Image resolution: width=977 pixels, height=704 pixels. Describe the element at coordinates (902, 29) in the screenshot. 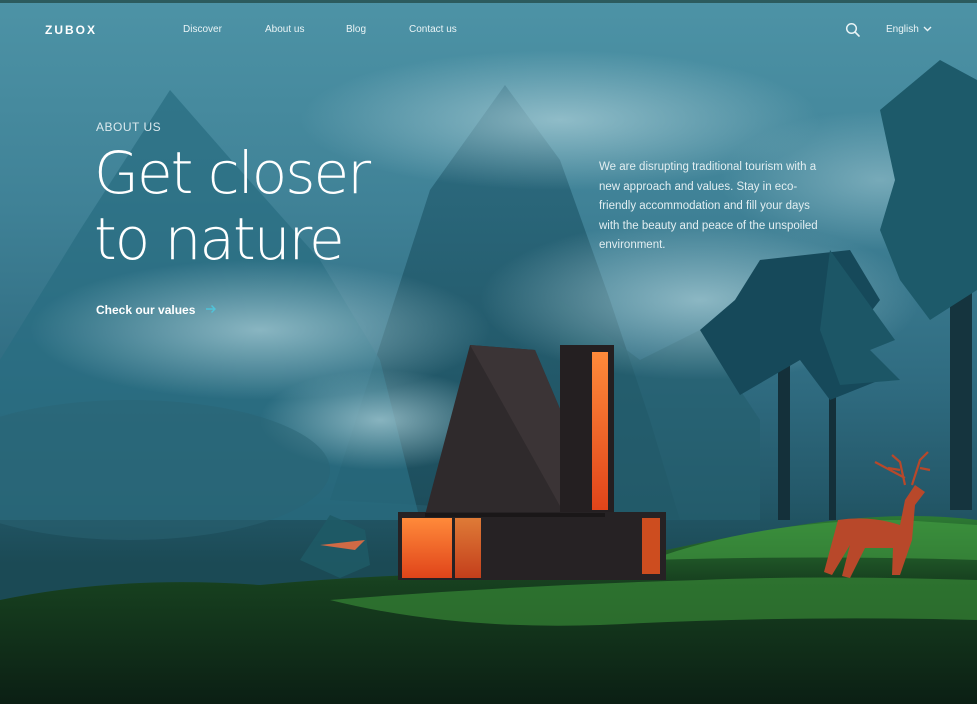

I see `language-label: English` at that location.